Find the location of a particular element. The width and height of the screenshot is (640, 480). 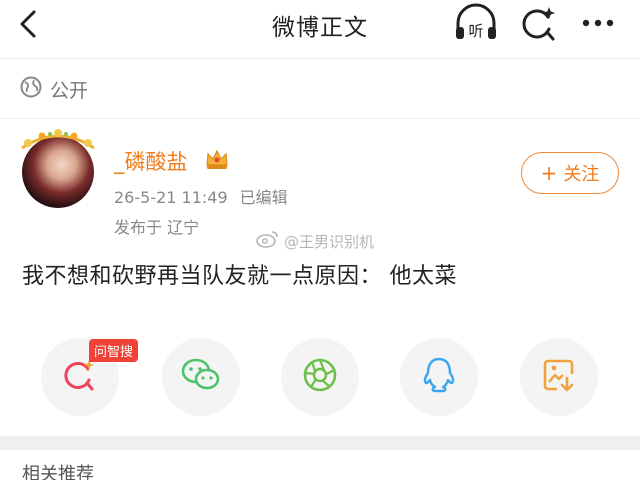

follow-button: + 关注 is located at coordinates (570, 173).